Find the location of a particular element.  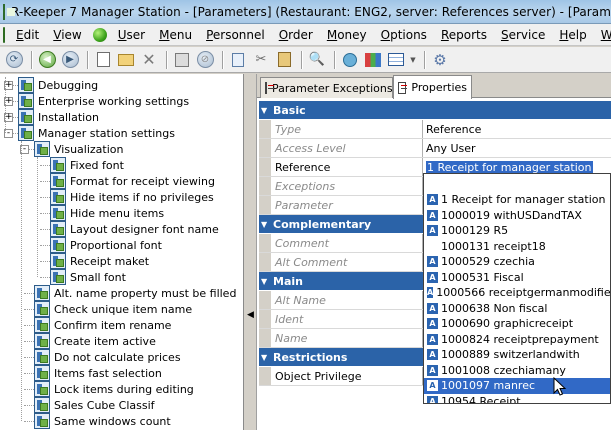

panel-splitter: ◀ is located at coordinates (250, 252).